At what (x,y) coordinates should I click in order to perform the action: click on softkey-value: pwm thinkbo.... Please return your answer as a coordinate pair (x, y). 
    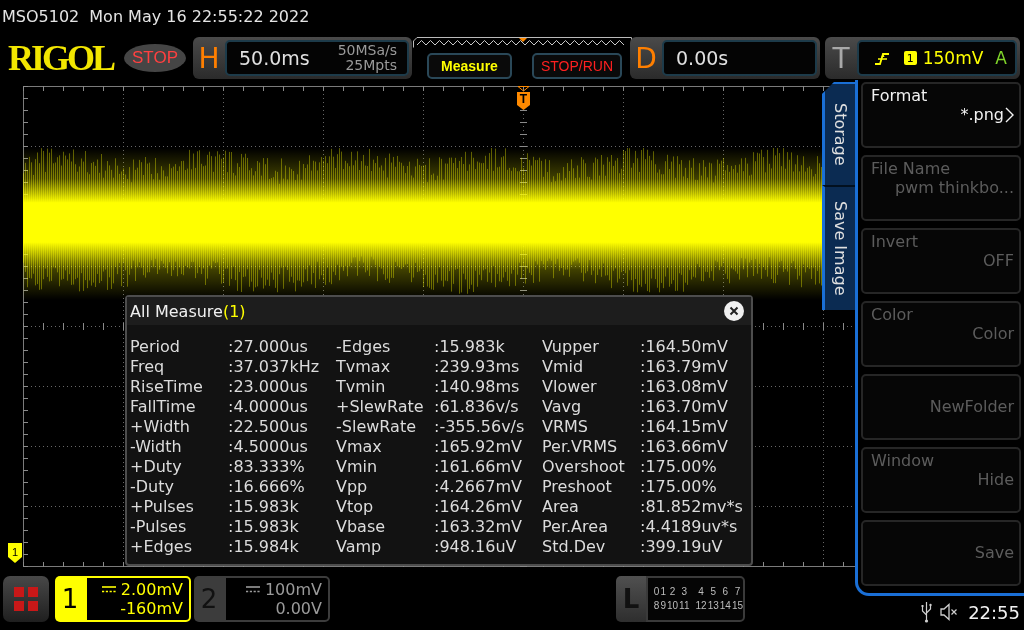
    Looking at the image, I should click on (954, 188).